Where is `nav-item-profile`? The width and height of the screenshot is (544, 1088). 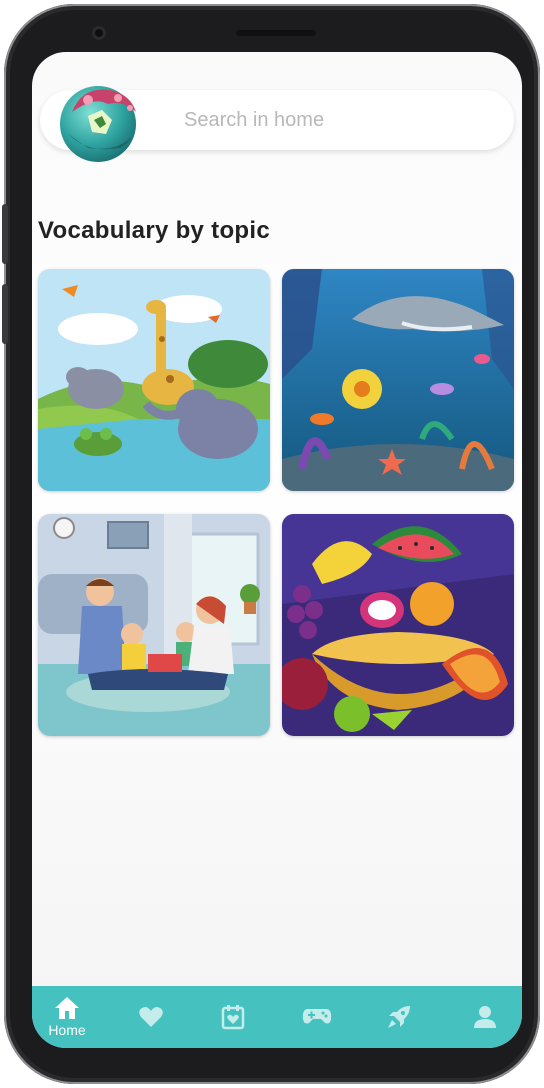
nav-item-profile is located at coordinates (485, 1017).